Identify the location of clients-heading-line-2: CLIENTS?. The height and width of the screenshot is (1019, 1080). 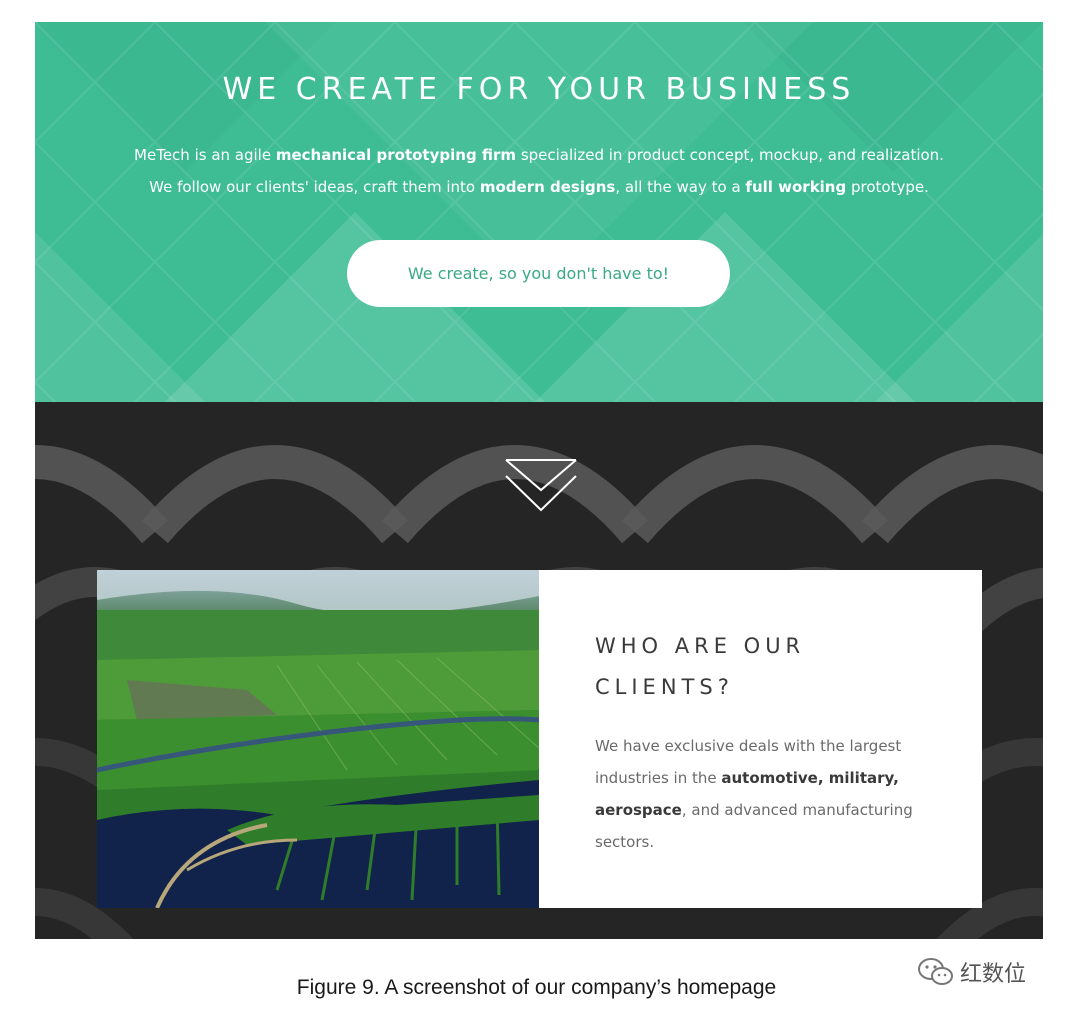
(664, 687).